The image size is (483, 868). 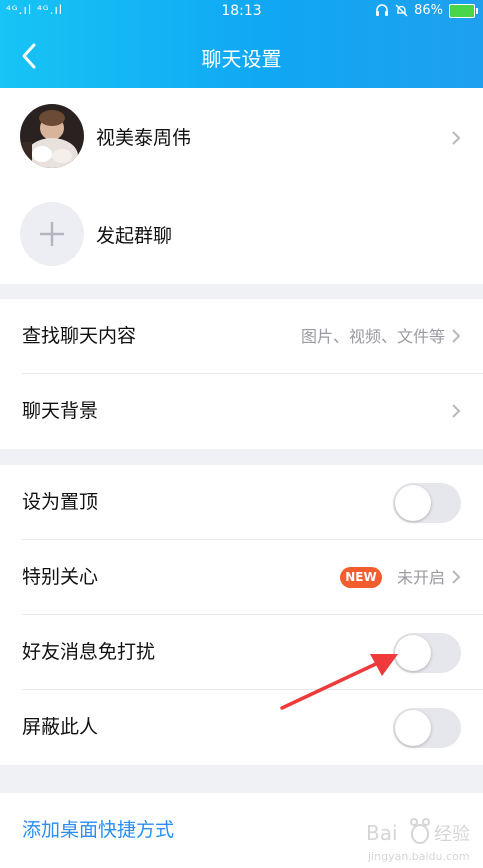 What do you see at coordinates (241, 59) in the screenshot?
I see `page-title: 聊天设置` at bounding box center [241, 59].